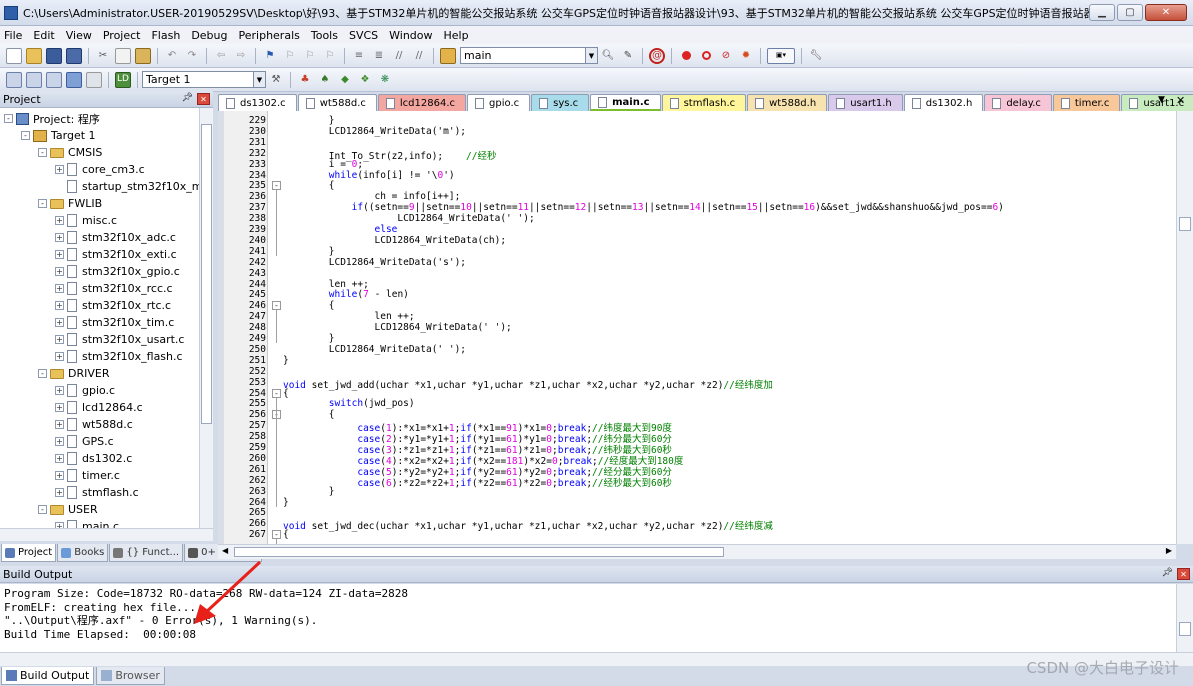 Image resolution: width=1193 pixels, height=686 pixels. I want to click on tab-build-output: Build Output, so click(48, 676).